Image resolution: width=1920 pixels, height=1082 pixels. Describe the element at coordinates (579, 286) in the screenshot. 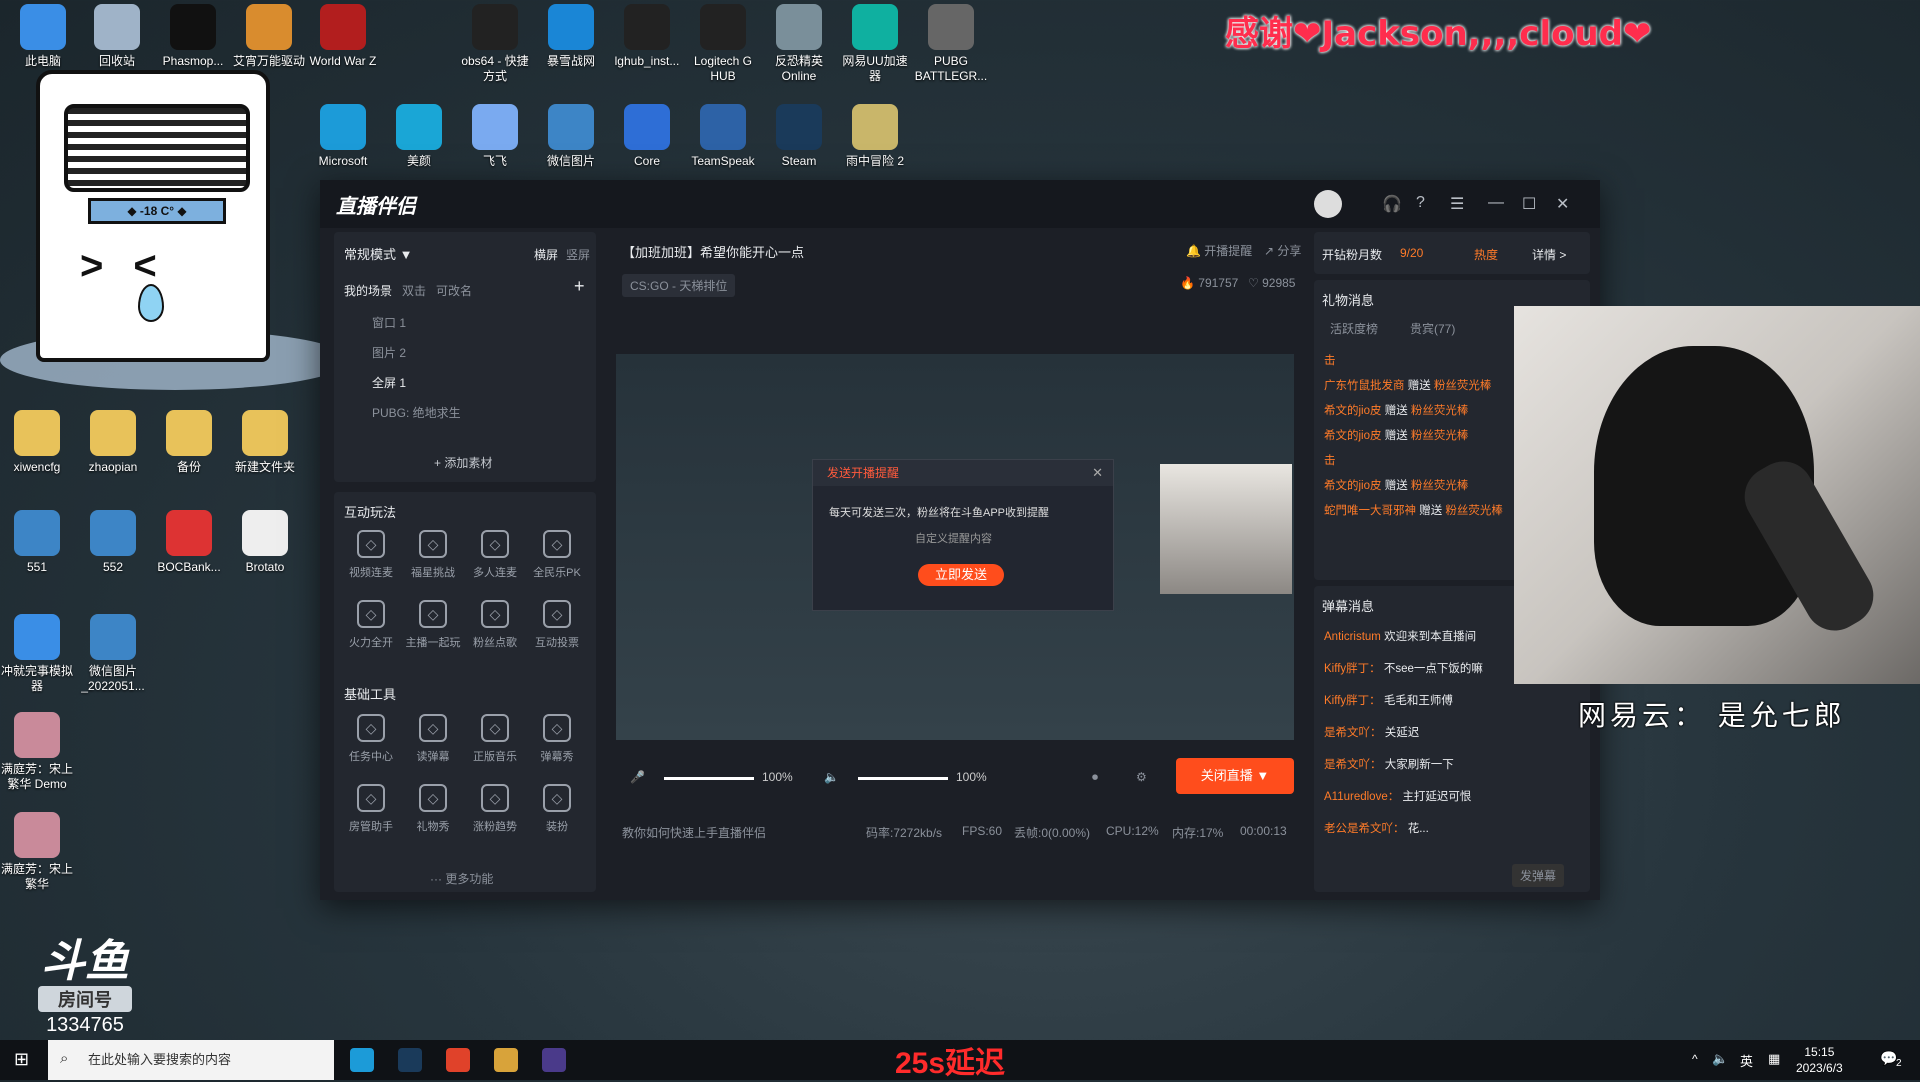

I see `add-scene-icon: +` at that location.